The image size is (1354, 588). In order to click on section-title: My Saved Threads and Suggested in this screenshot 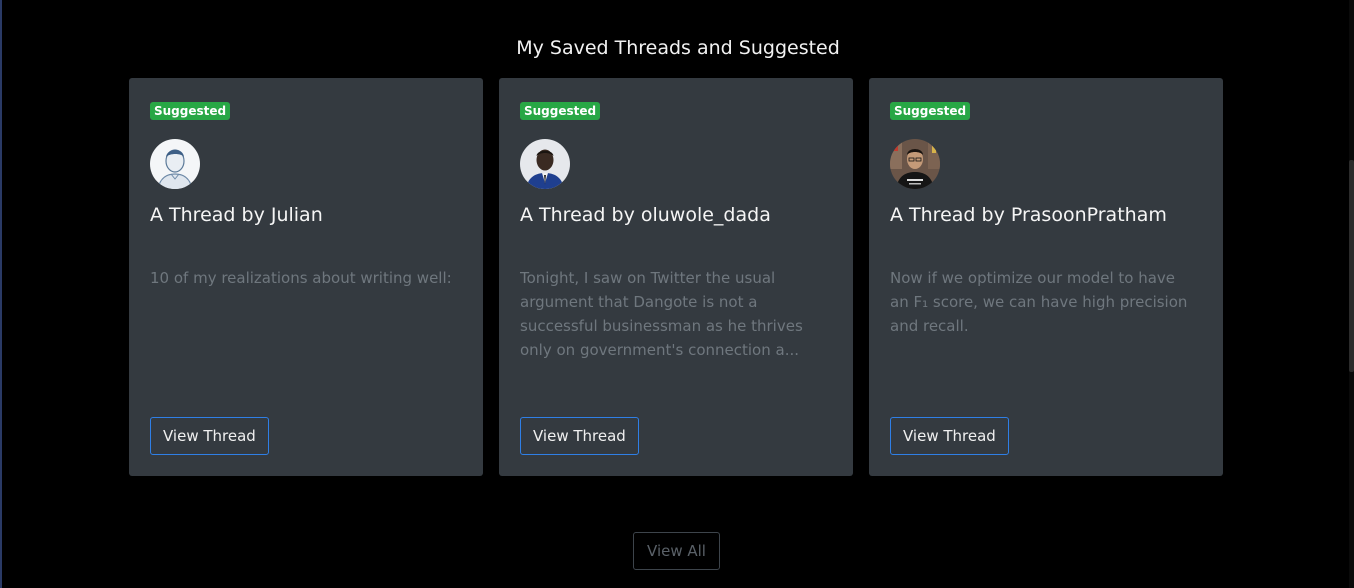, I will do `click(678, 48)`.